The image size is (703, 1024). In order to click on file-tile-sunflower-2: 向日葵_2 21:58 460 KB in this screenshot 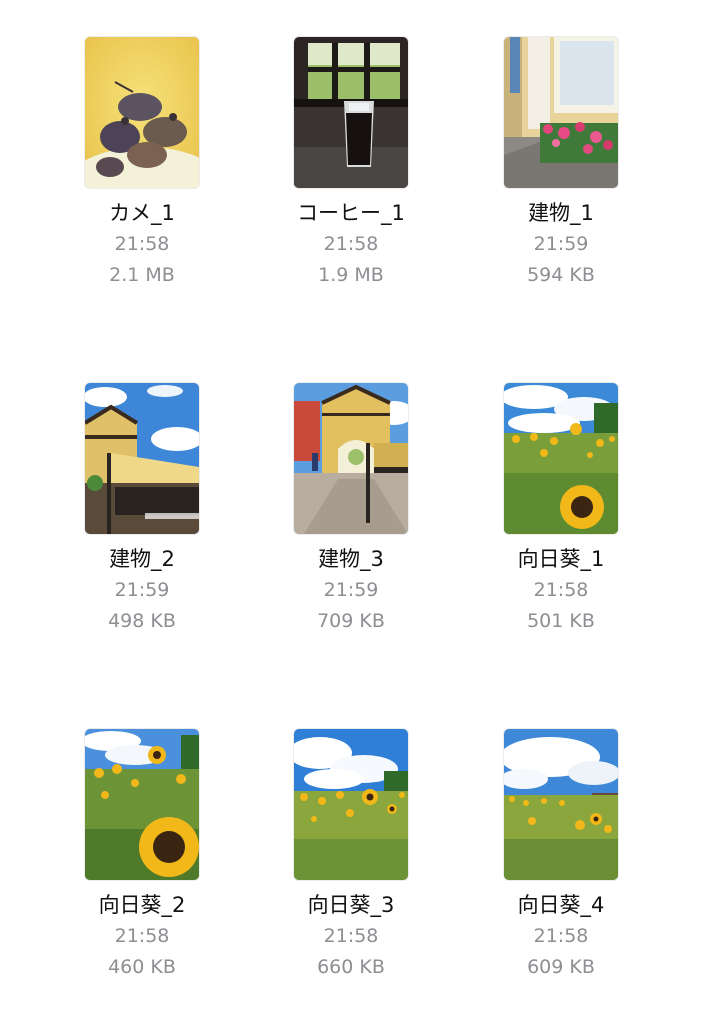, I will do `click(142, 855)`.